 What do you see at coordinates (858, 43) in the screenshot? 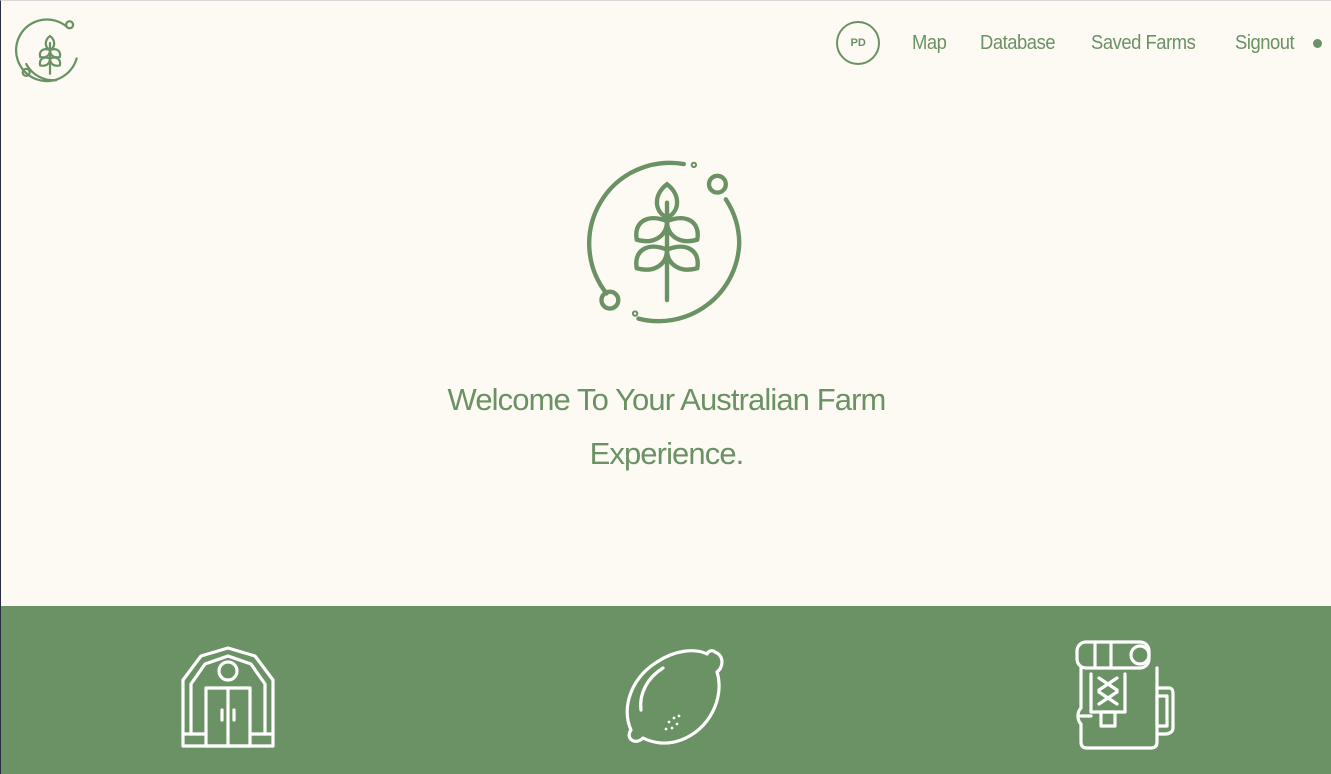
I see `avatar: PD` at bounding box center [858, 43].